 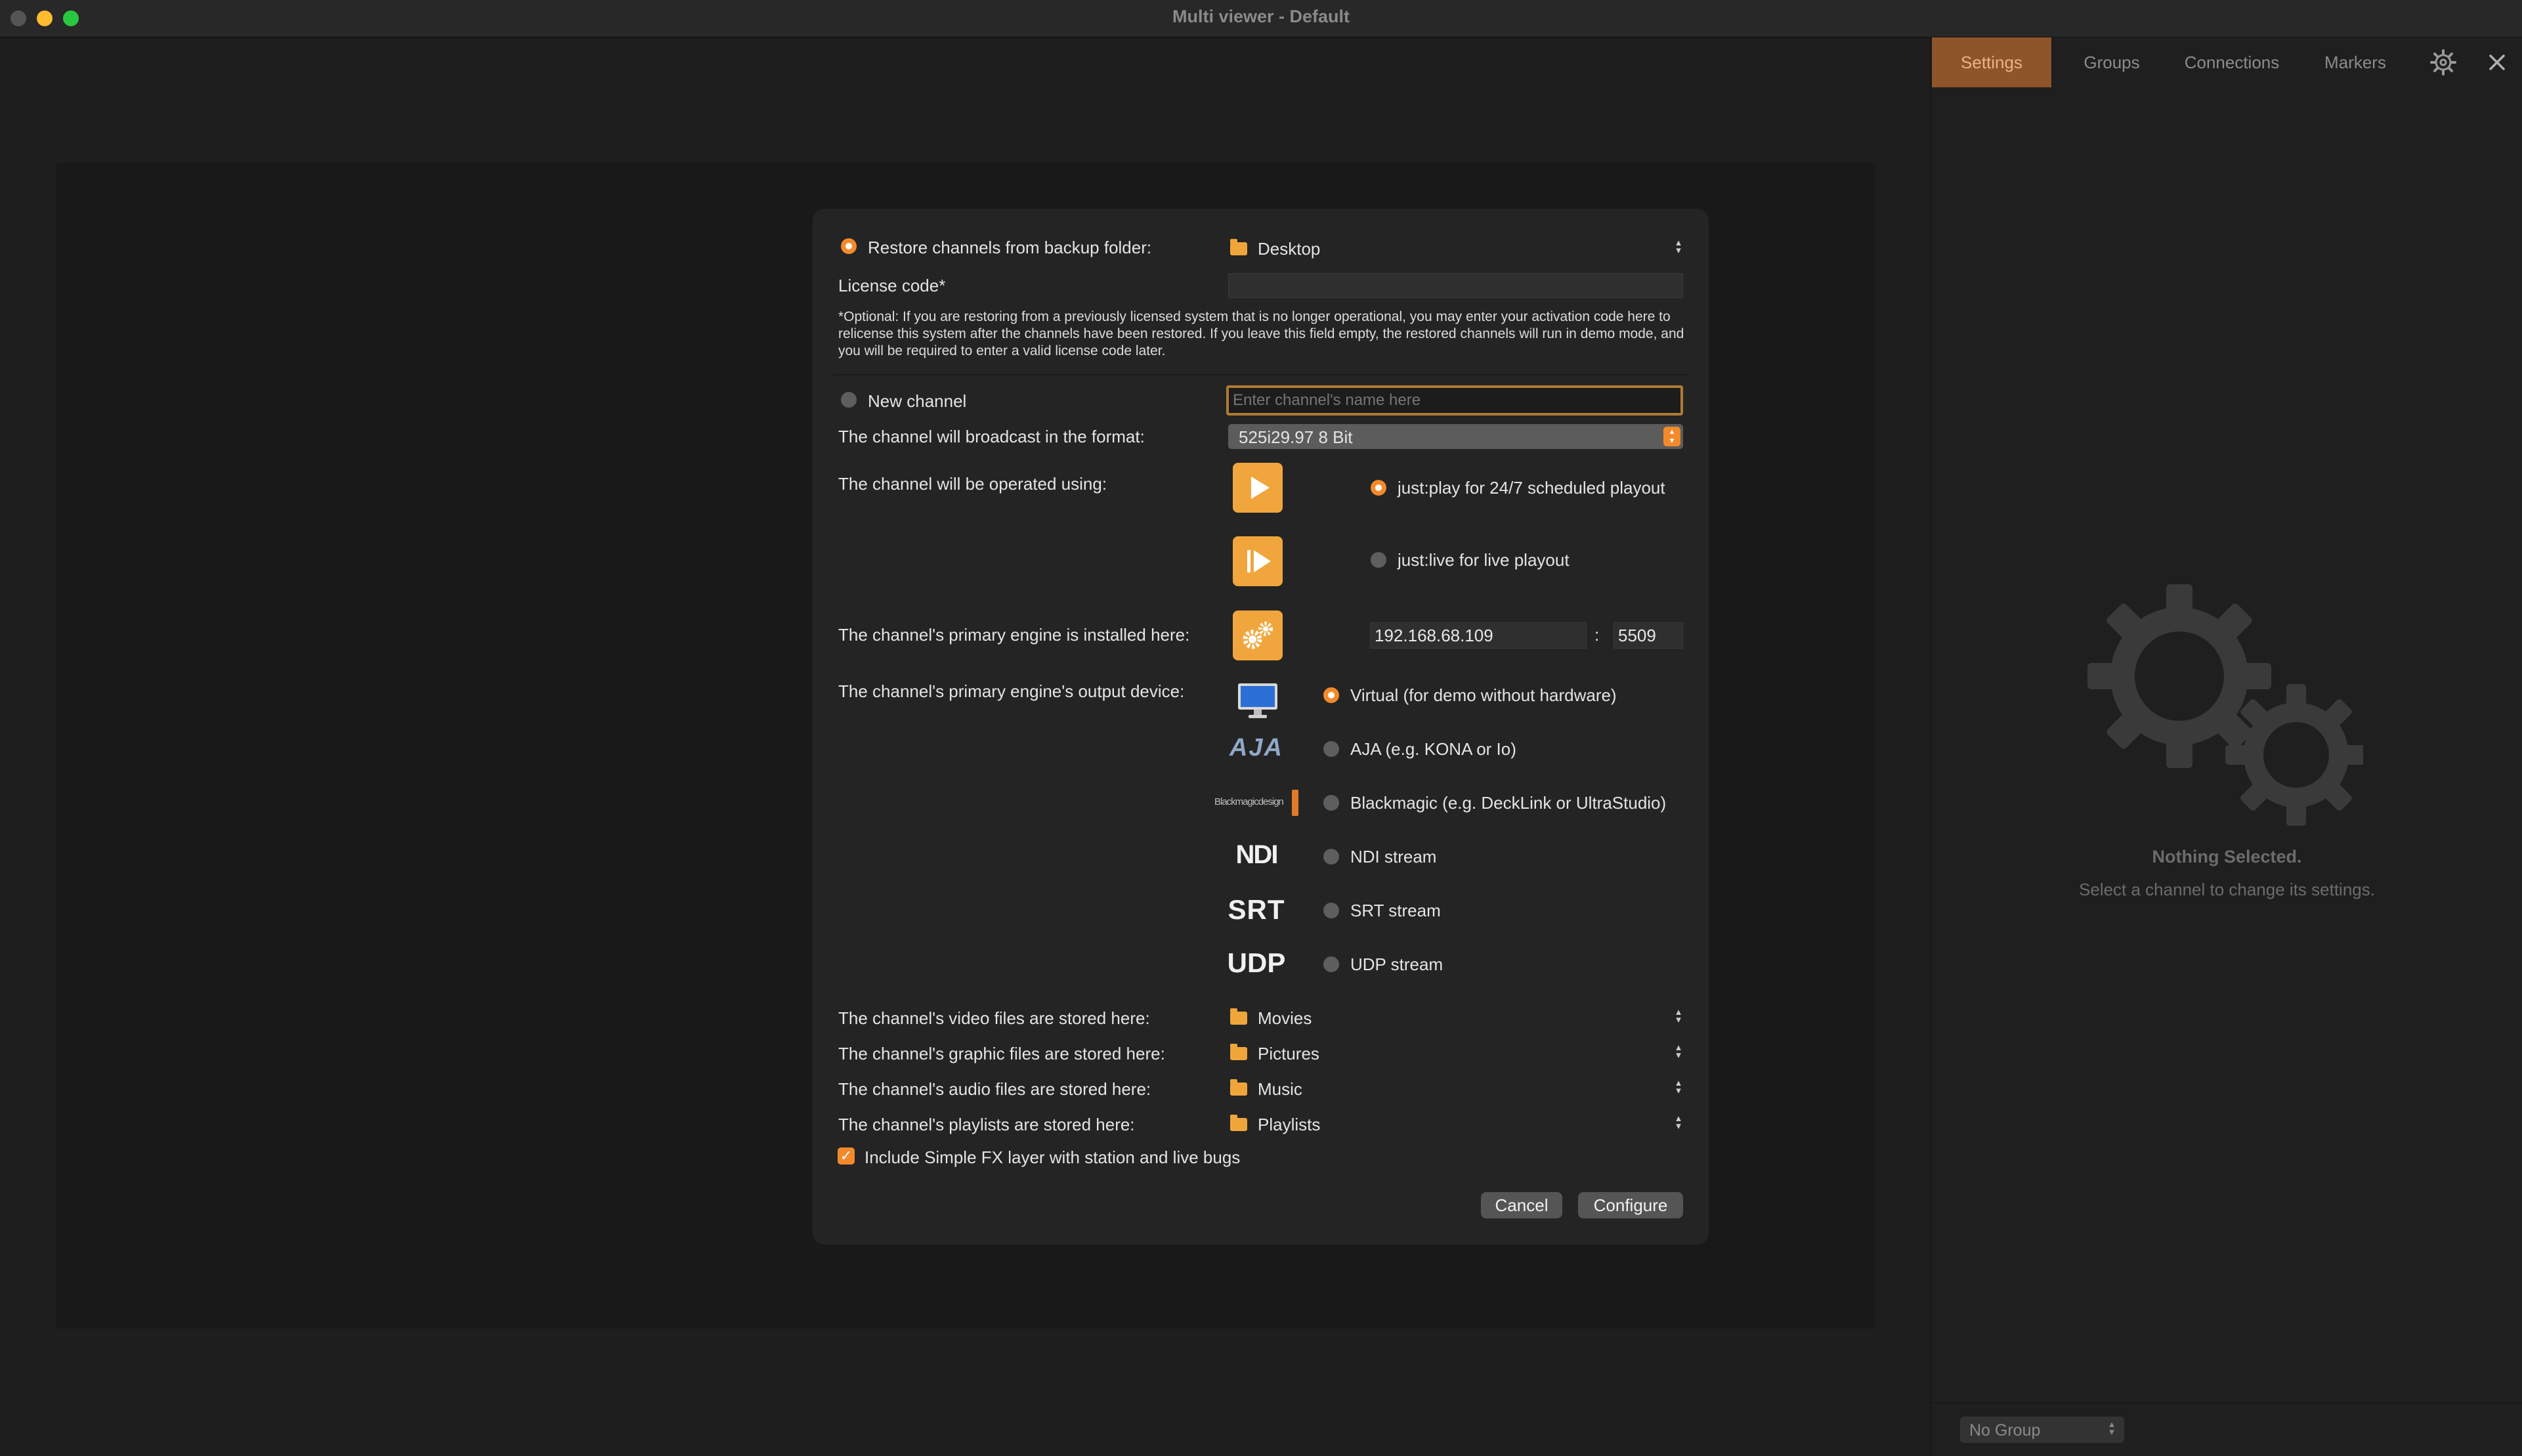 I want to click on tab-groups: Groups, so click(x=2112, y=62).